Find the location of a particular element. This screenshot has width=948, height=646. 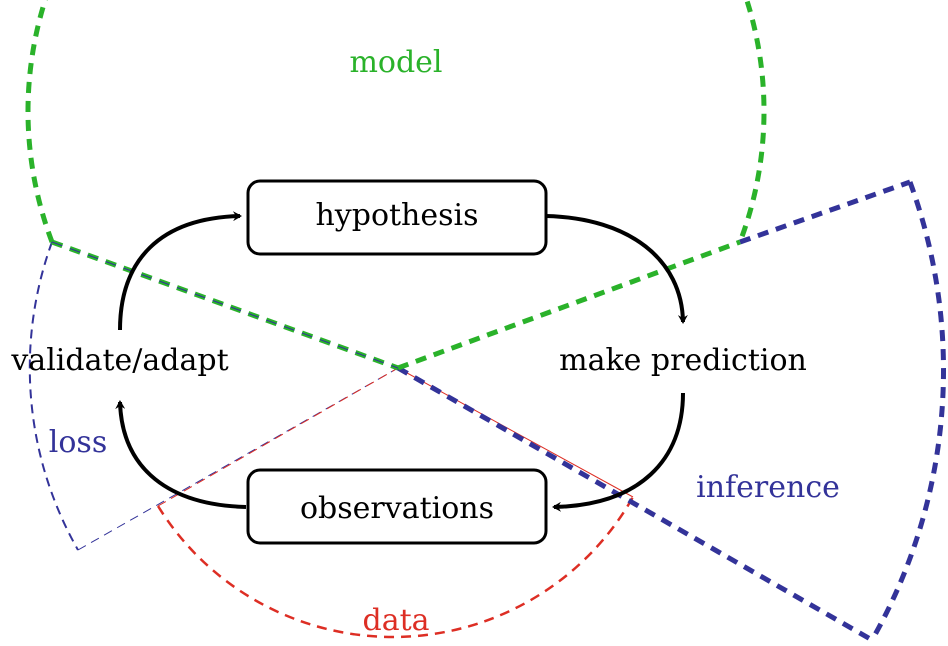

region-label-data: data is located at coordinates (395, 620).